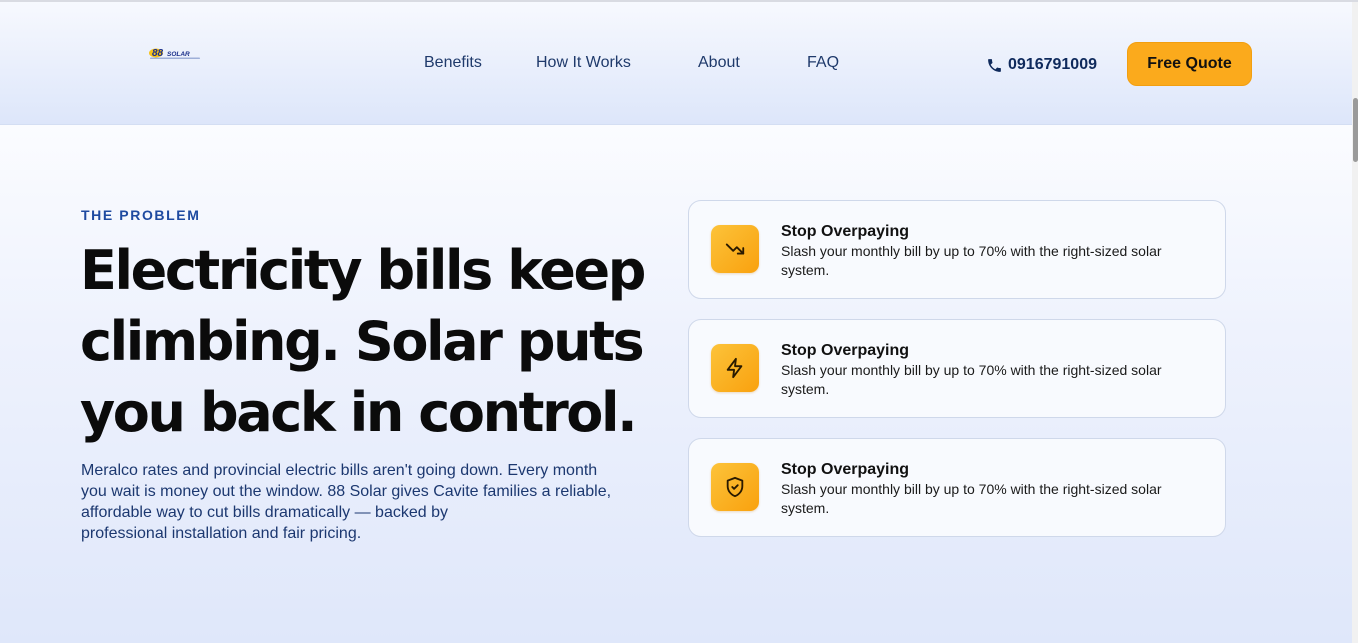 The height and width of the screenshot is (643, 1358). Describe the element at coordinates (1355, 322) in the screenshot. I see `page-scrollbar` at that location.